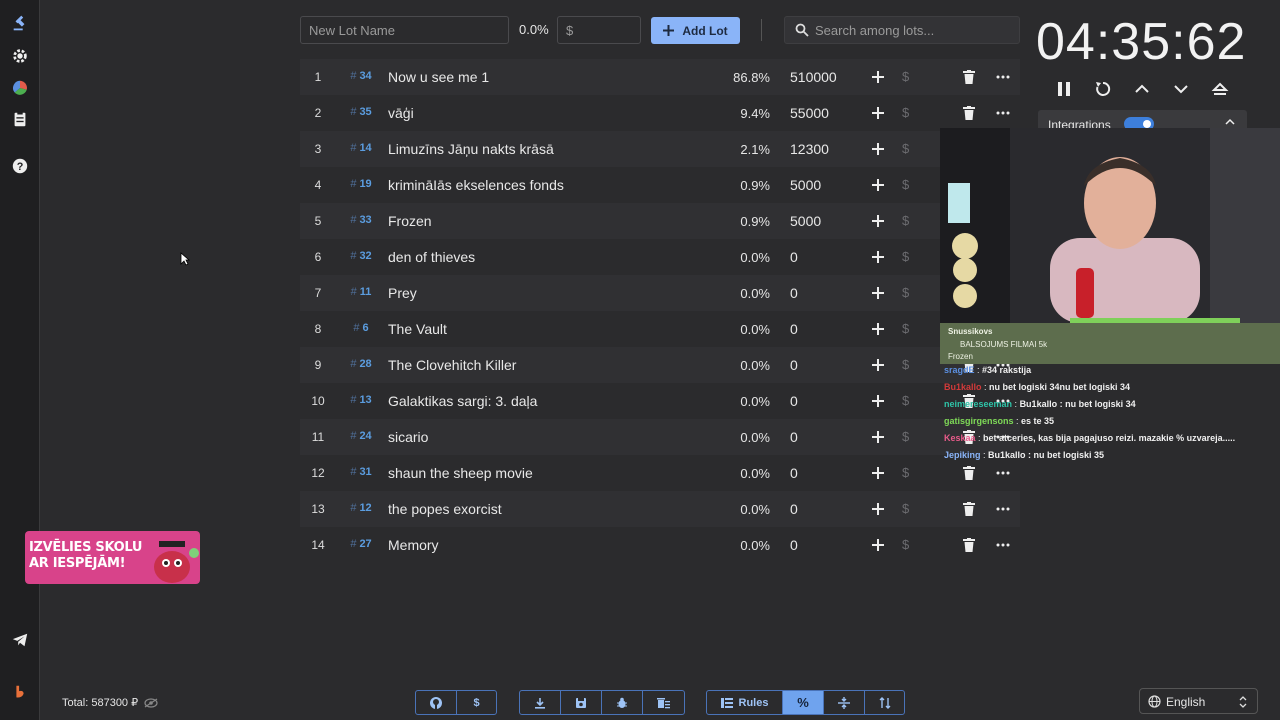 This screenshot has height=720, width=1280. Describe the element at coordinates (436, 702) in the screenshot. I see `github-button` at that location.